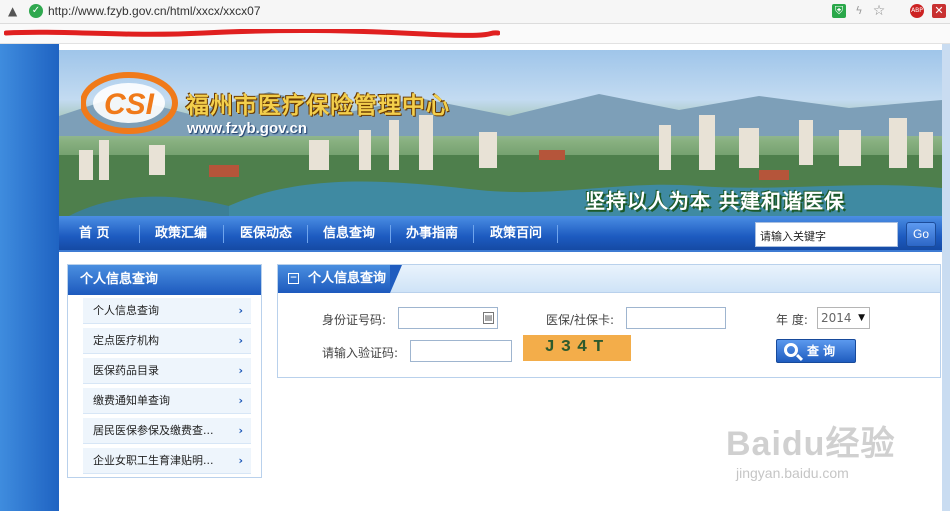  Describe the element at coordinates (360, 353) in the screenshot. I see `captcha-label: 请输入验证码:` at that location.